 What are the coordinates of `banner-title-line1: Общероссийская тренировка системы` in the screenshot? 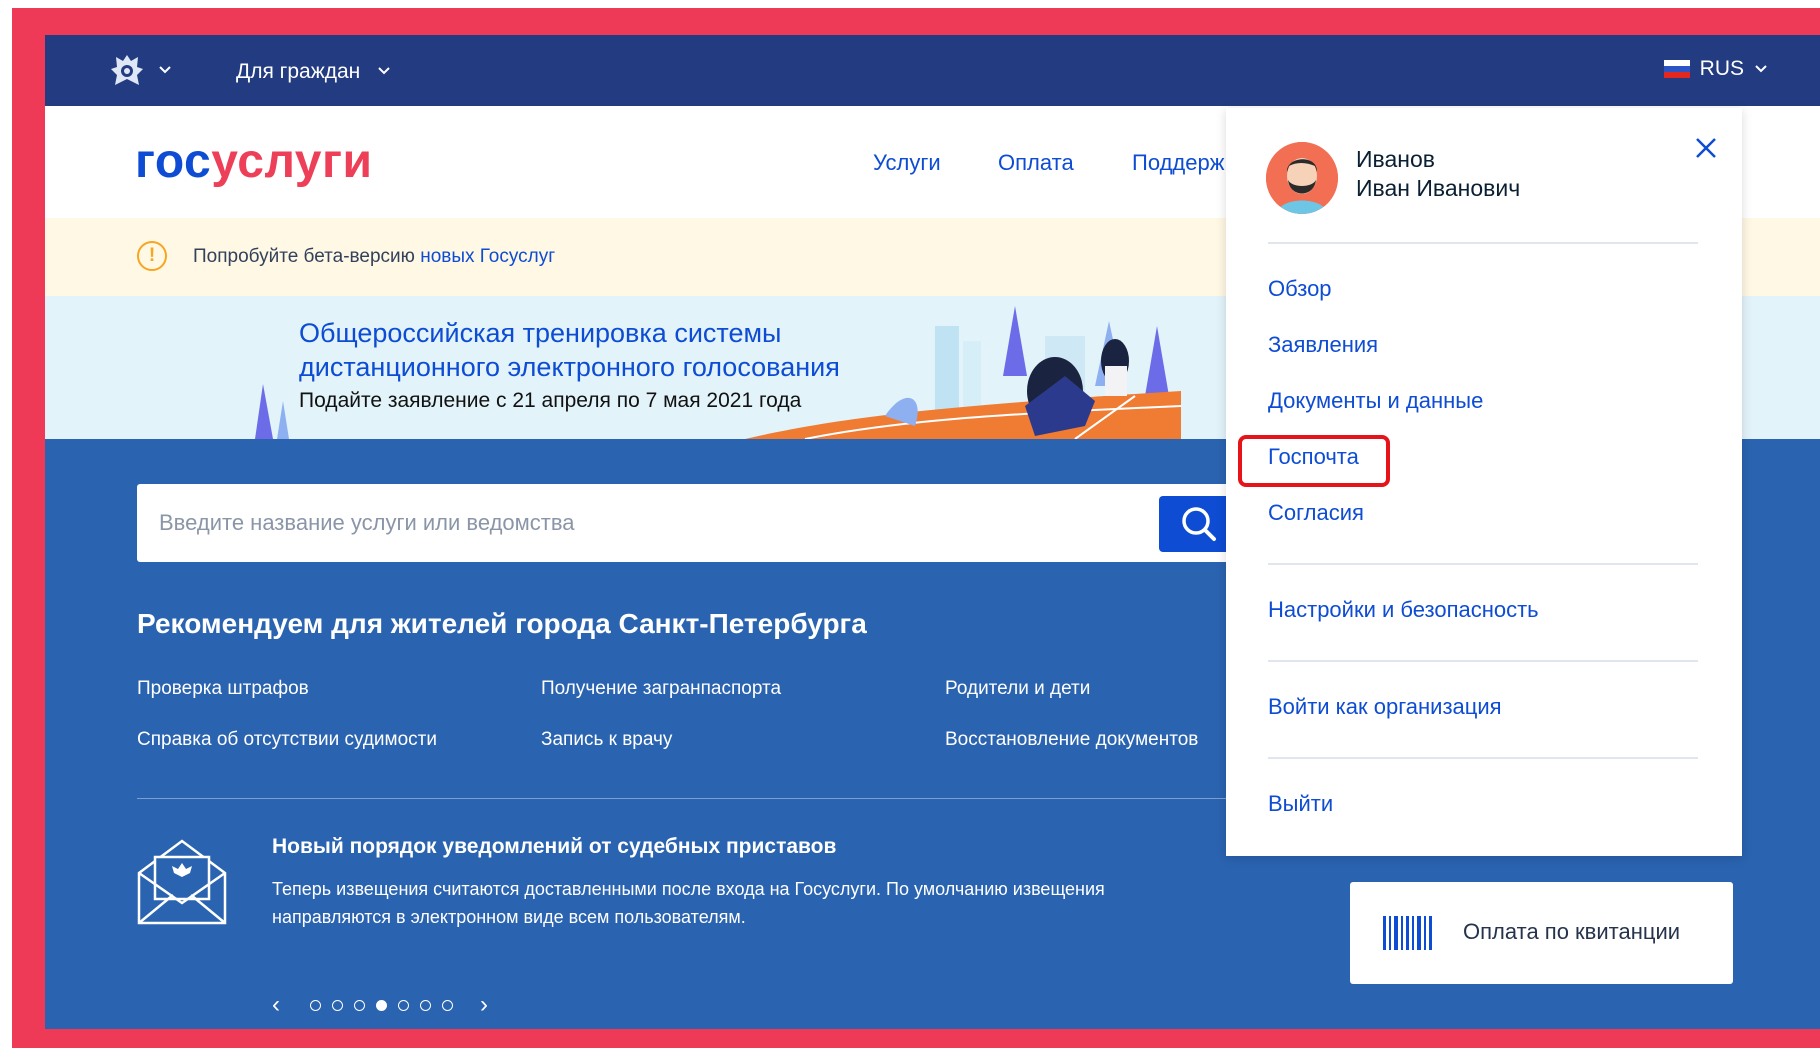 It's located at (540, 333).